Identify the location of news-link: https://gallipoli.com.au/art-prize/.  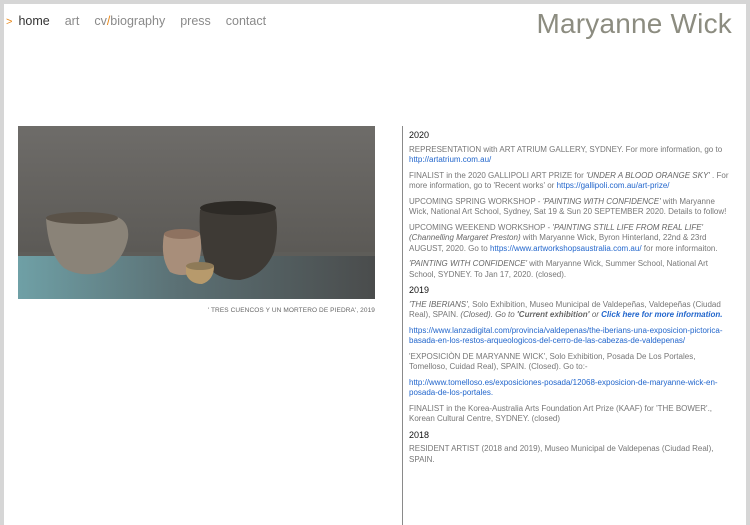
(613, 185).